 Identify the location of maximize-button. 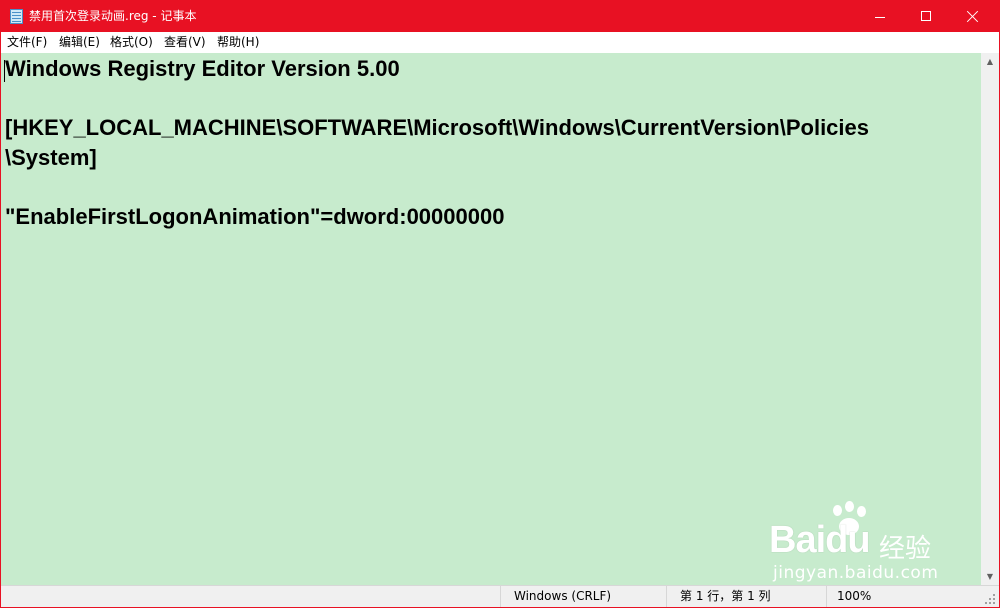
(926, 16).